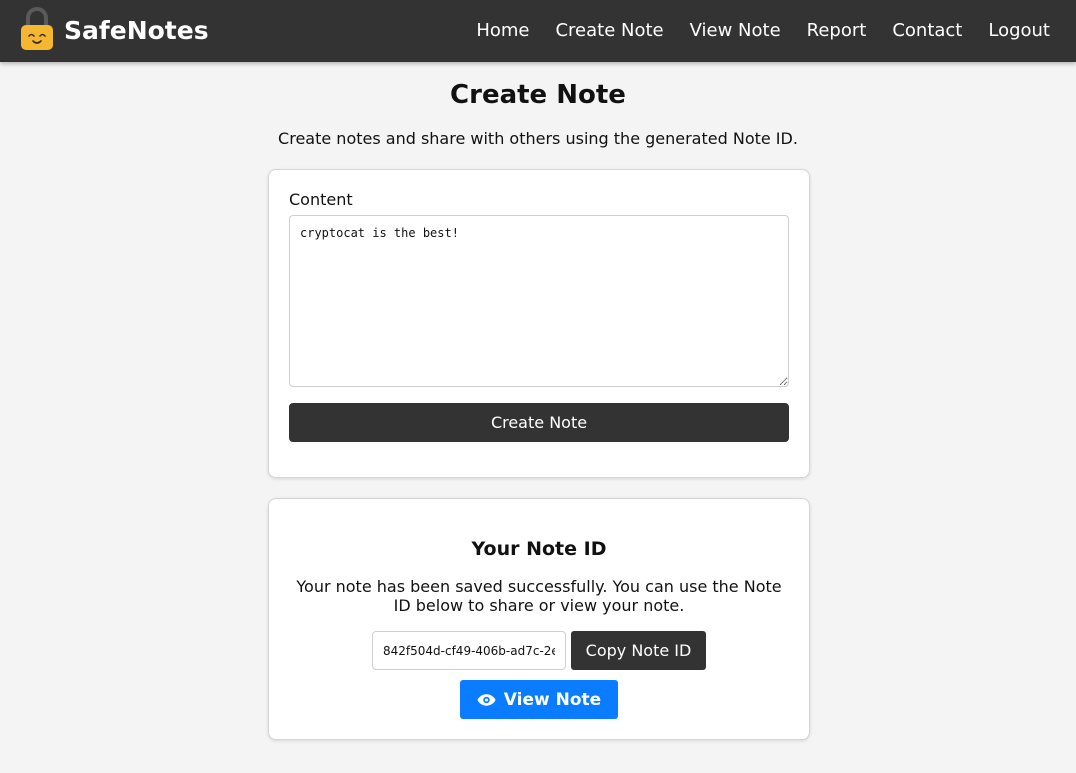 The image size is (1076, 773). What do you see at coordinates (539, 301) in the screenshot?
I see `content-textarea: cryptocat is the best!` at bounding box center [539, 301].